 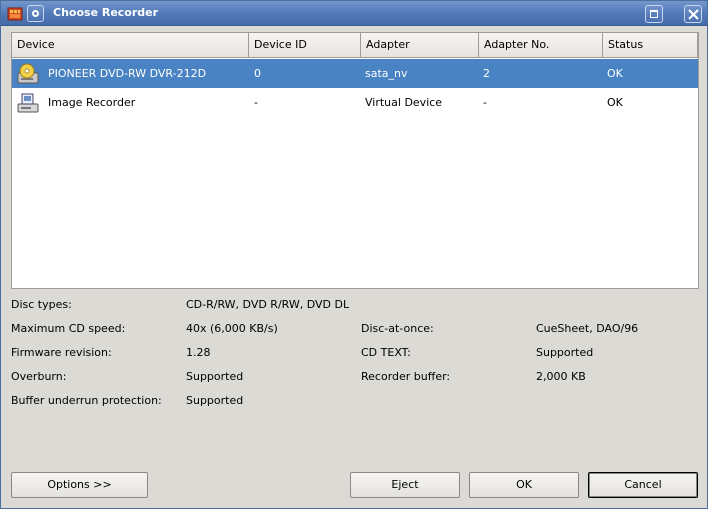 What do you see at coordinates (86, 400) in the screenshot?
I see `underrun-label: Buffer underrun protection:` at bounding box center [86, 400].